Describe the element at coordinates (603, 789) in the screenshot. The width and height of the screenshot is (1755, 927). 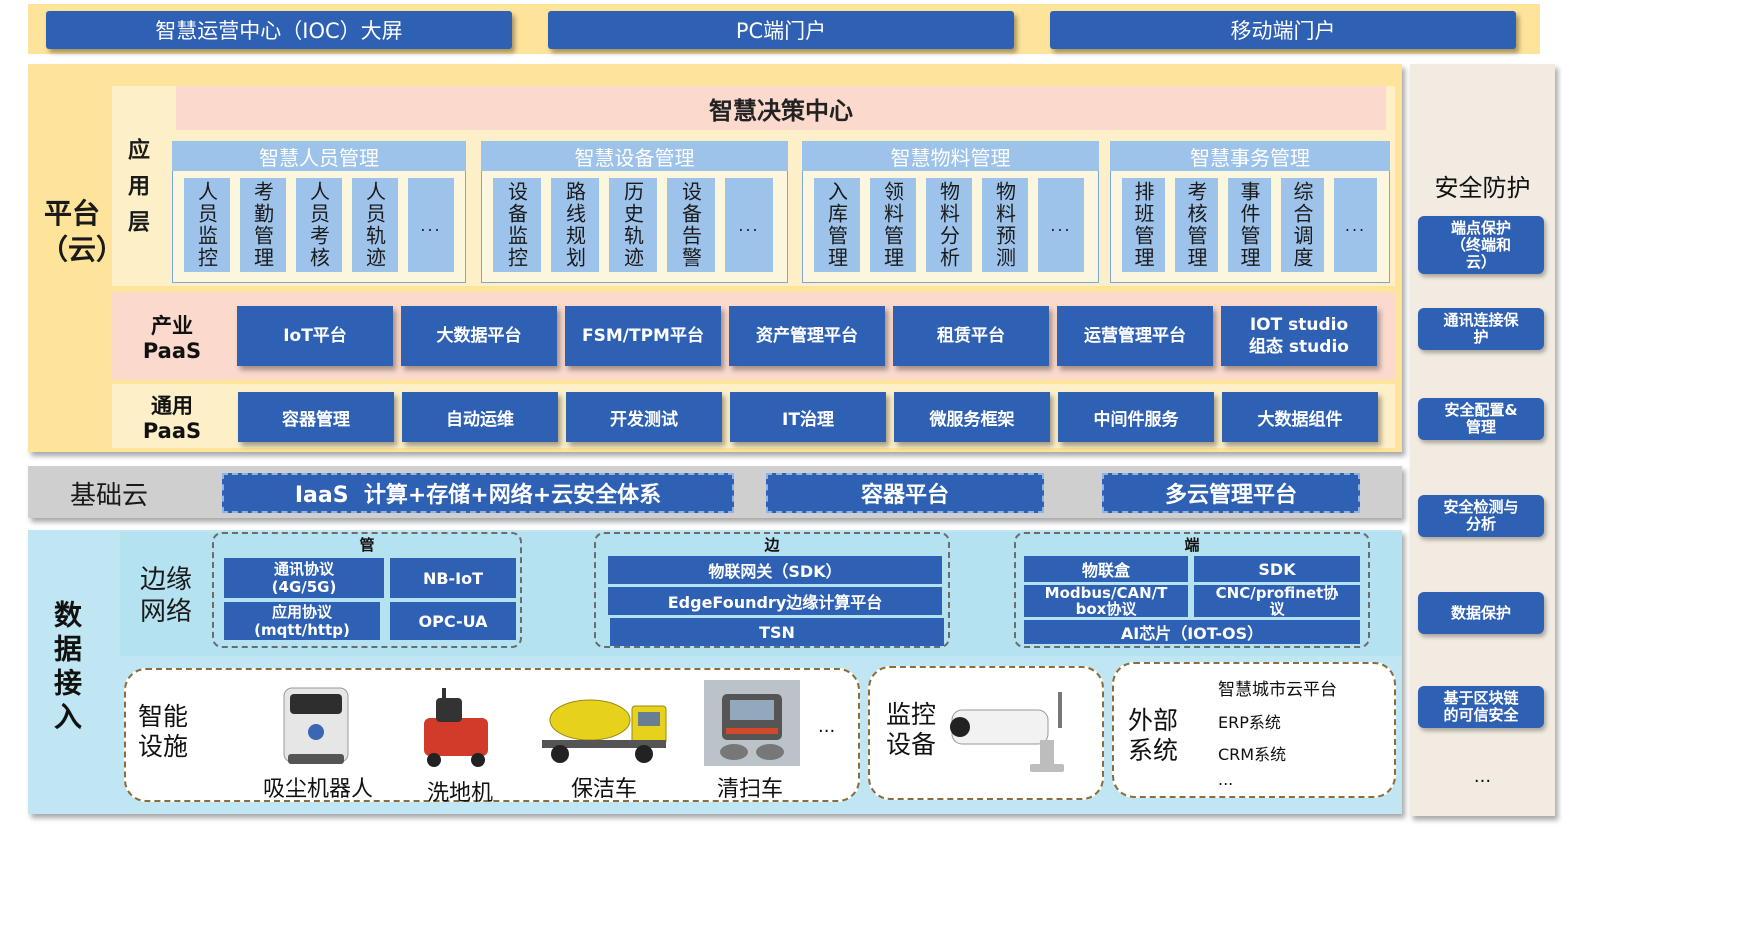
I see `cleaning-truck-caption: 保洁车` at that location.